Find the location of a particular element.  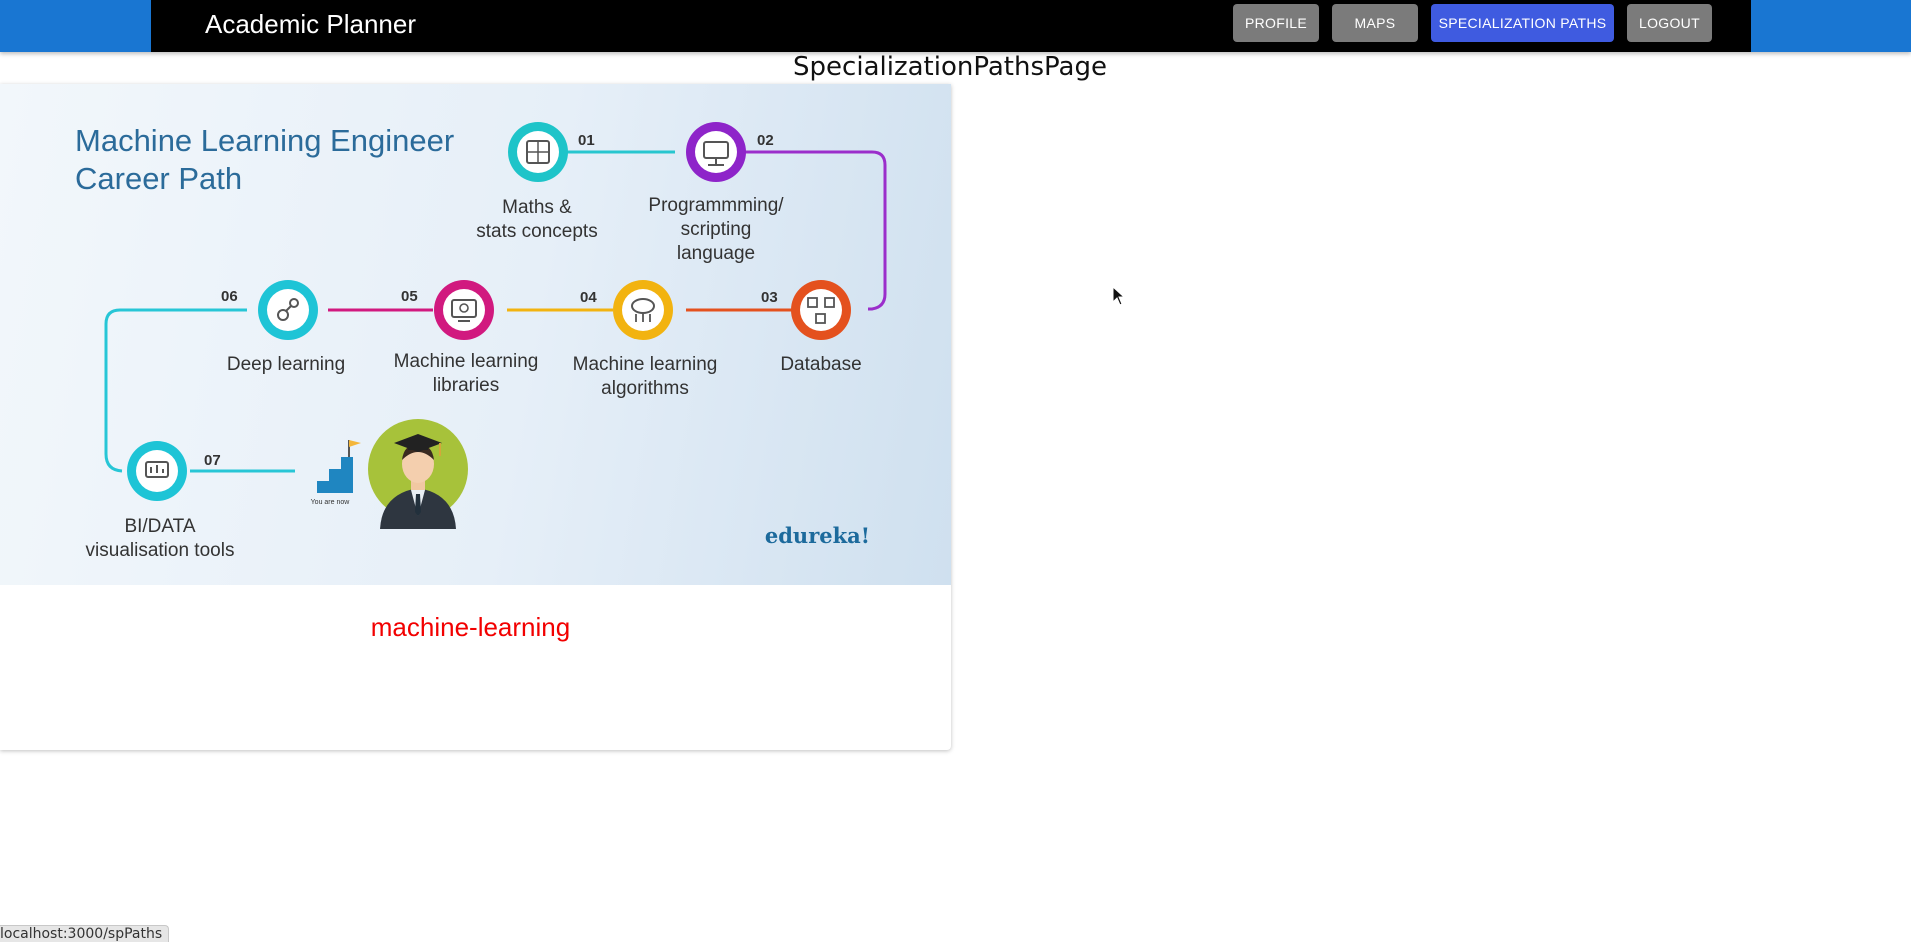

step-05-label-line1: Machine learning is located at coordinates (466, 361).